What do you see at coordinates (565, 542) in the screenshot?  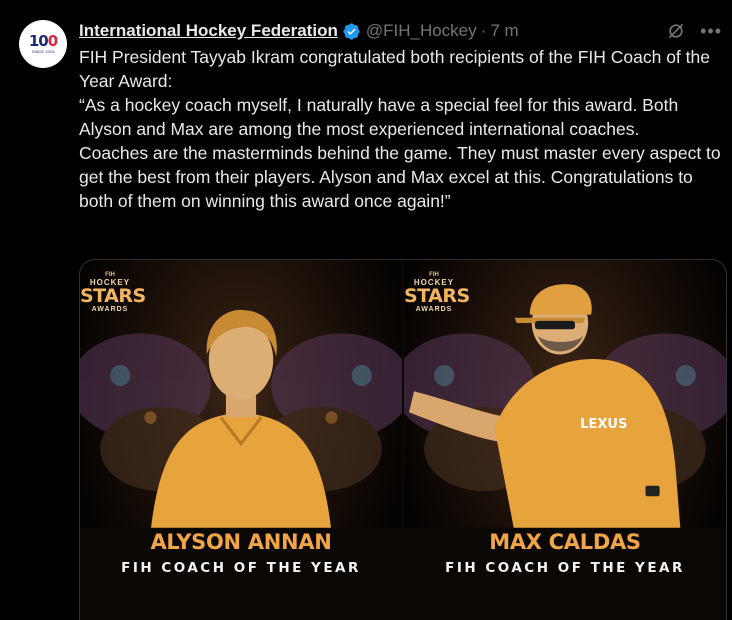 I see `recipient-name: MAX CALDAS` at bounding box center [565, 542].